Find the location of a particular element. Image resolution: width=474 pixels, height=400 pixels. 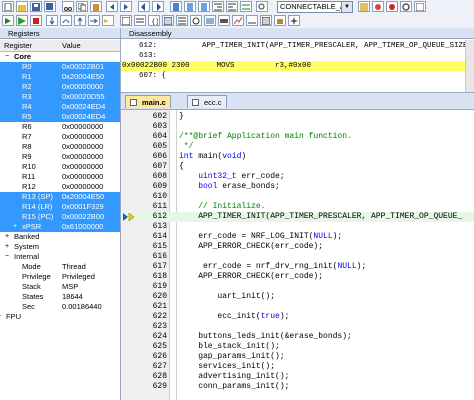

code-line: 608 uint32_t err_code; is located at coordinates (297, 177).